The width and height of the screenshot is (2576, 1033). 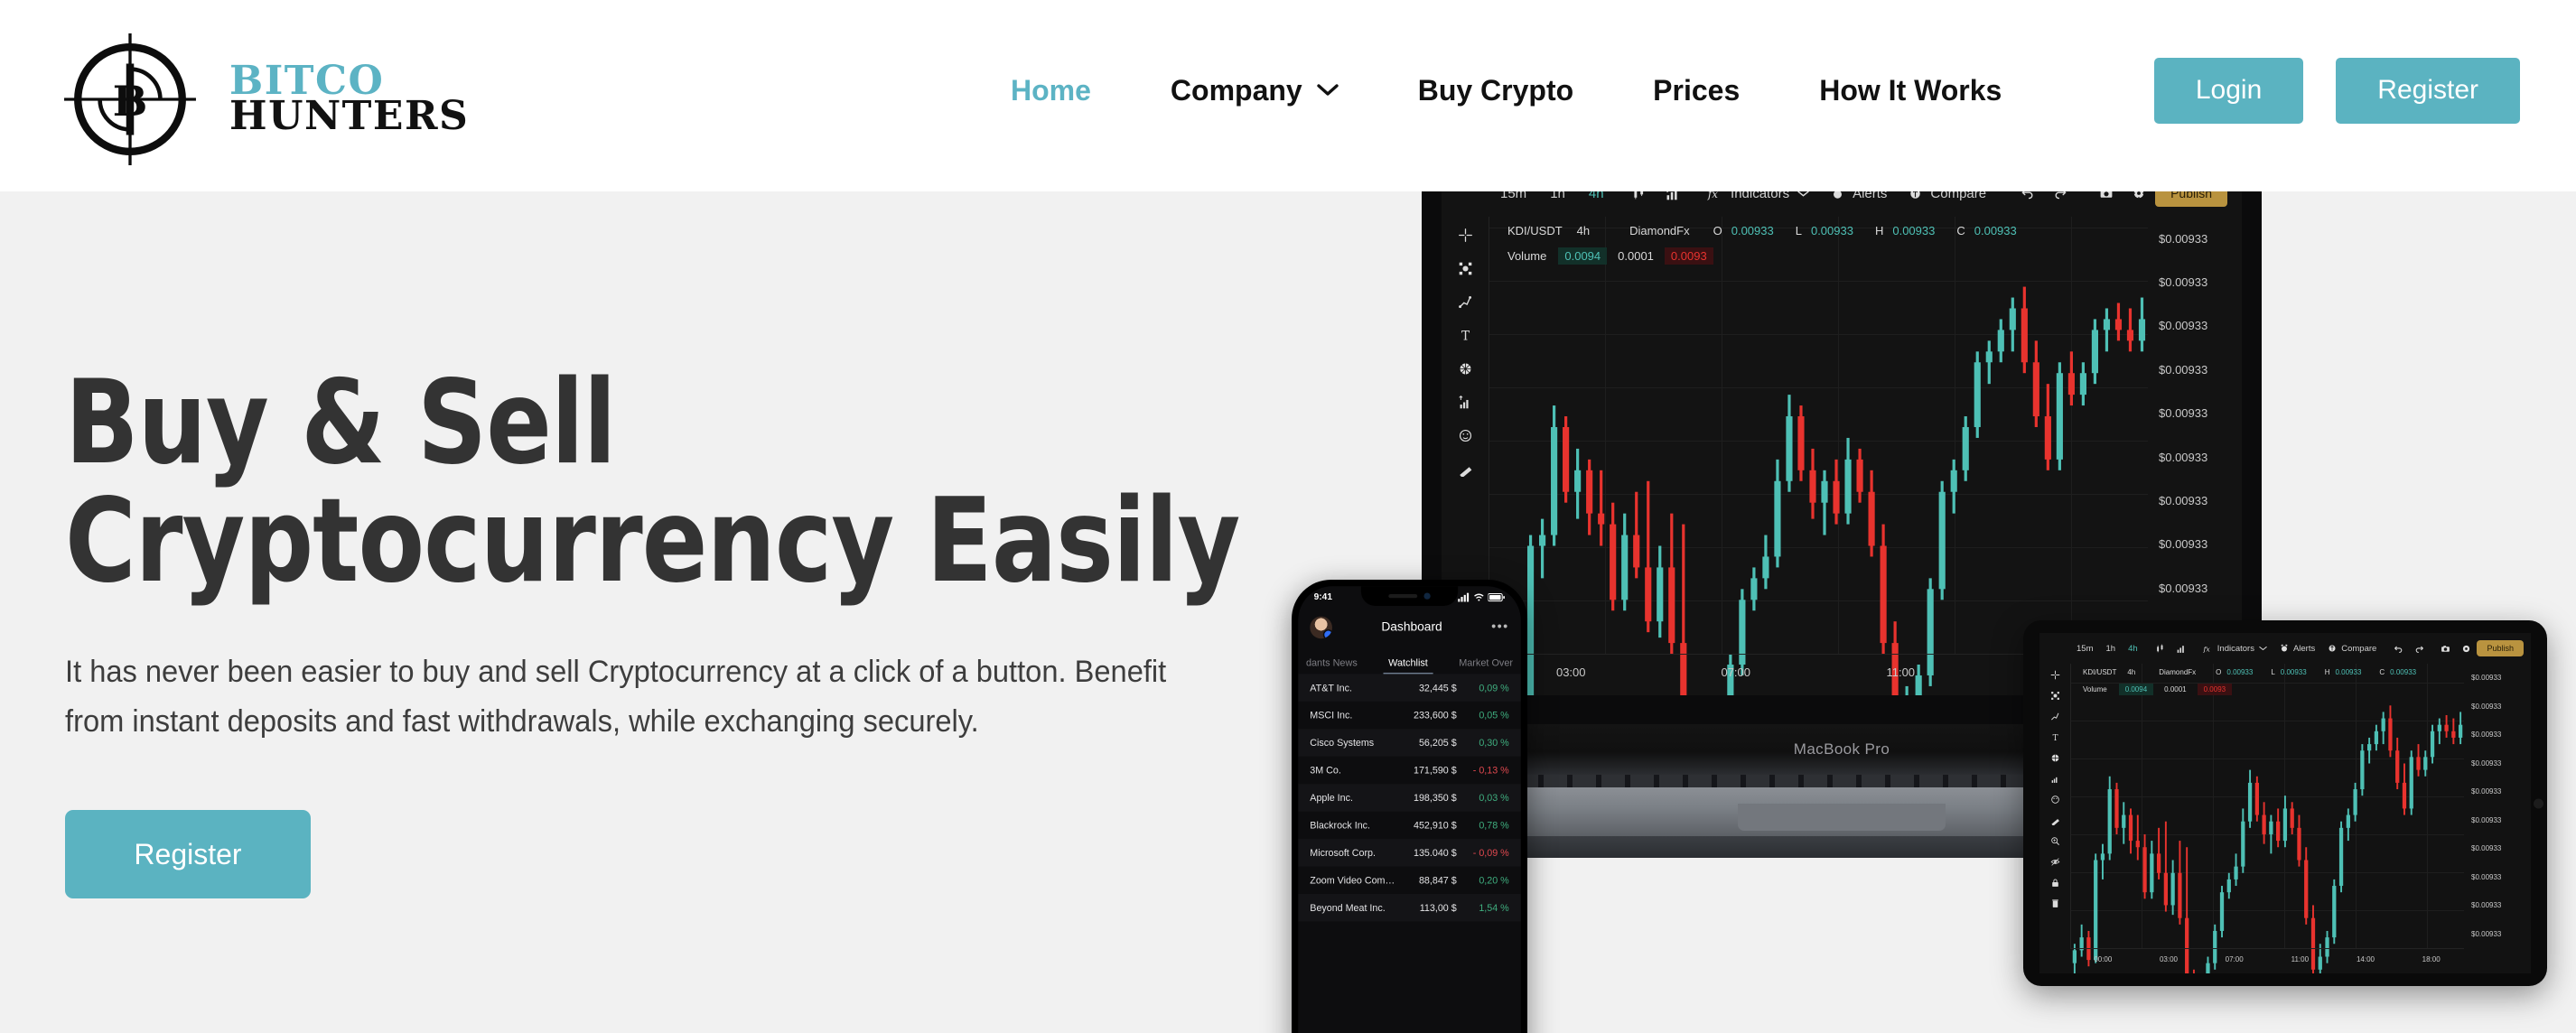 What do you see at coordinates (1557, 196) in the screenshot?
I see `timeframe-1h: 1h` at bounding box center [1557, 196].